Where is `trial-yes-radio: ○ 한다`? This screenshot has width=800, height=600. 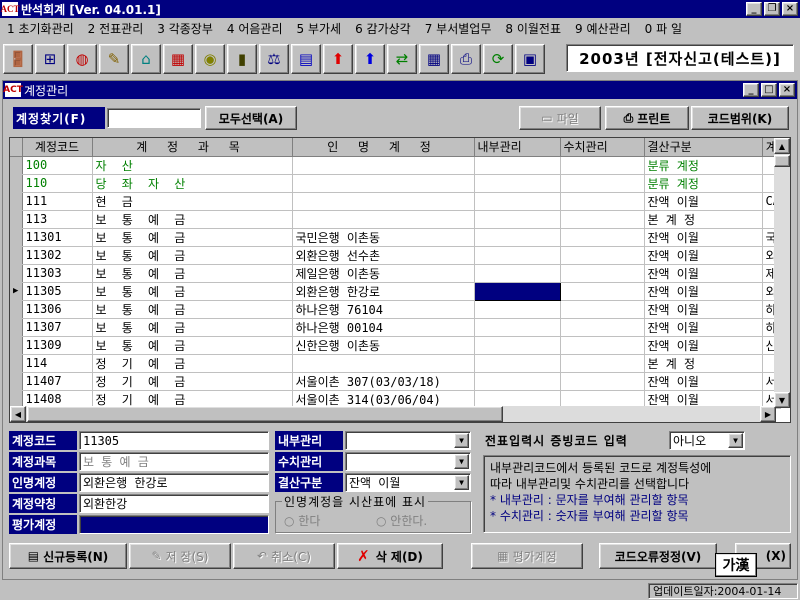
trial-yes-radio: ○ 한다 is located at coordinates (302, 520).